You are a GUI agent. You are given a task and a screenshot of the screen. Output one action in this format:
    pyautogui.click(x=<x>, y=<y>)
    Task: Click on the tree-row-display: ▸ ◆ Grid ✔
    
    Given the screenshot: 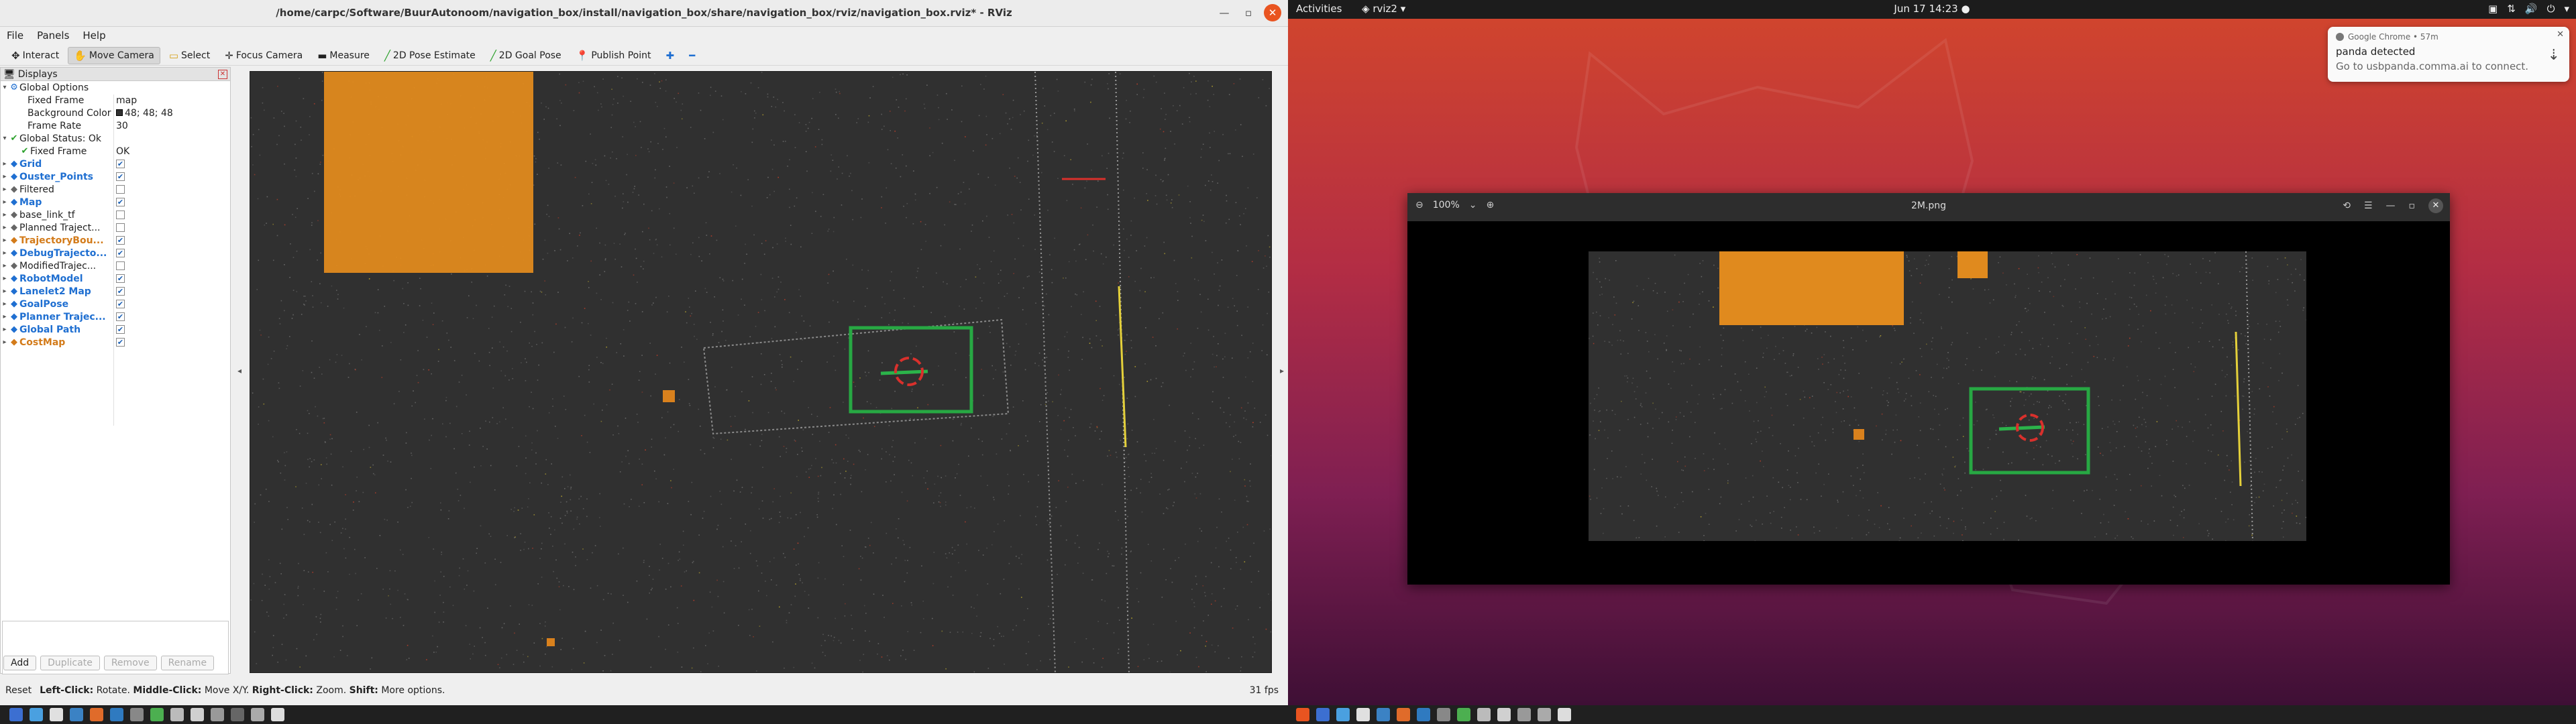 What is the action you would take?
    pyautogui.click(x=115, y=164)
    